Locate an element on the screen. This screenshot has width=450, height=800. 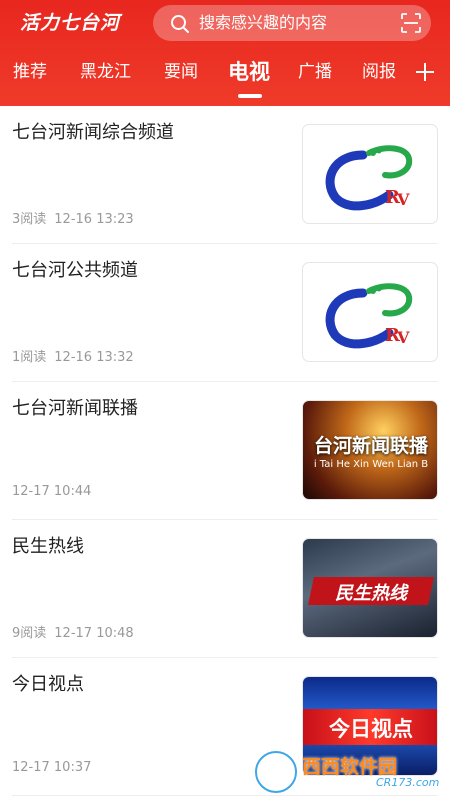
watermark-text: 西西软件园 is located at coordinates (350, 767).